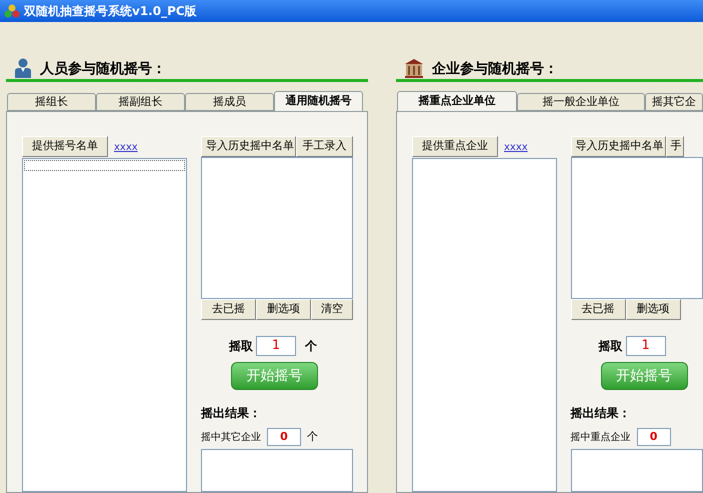 The height and width of the screenshot is (493, 703). What do you see at coordinates (457, 101) in the screenshot?
I see `tab: 摇重点企业单位` at bounding box center [457, 101].